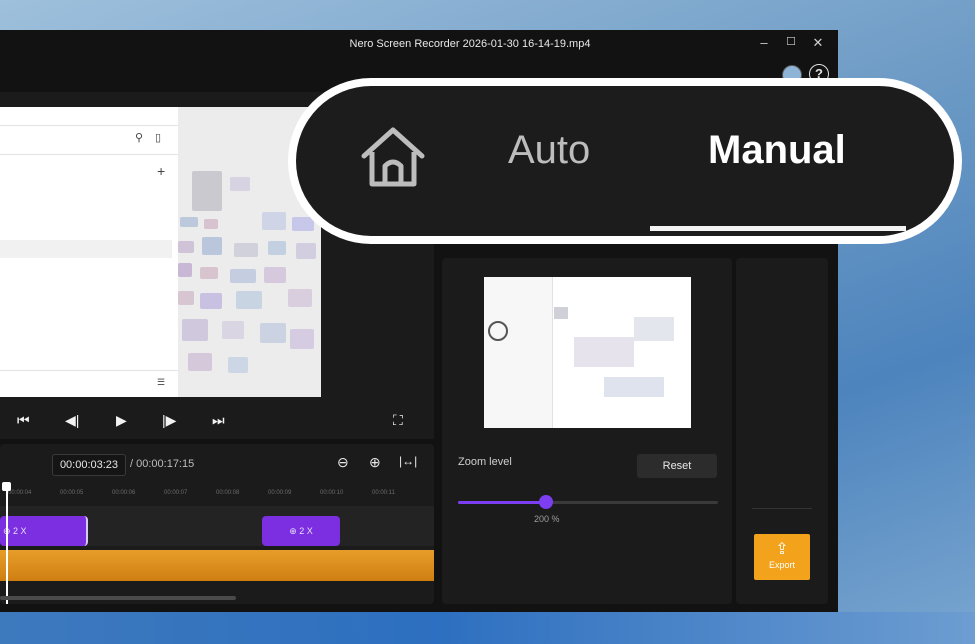  What do you see at coordinates (375, 462) in the screenshot?
I see `zoom-in-icon: ⊕` at bounding box center [375, 462].